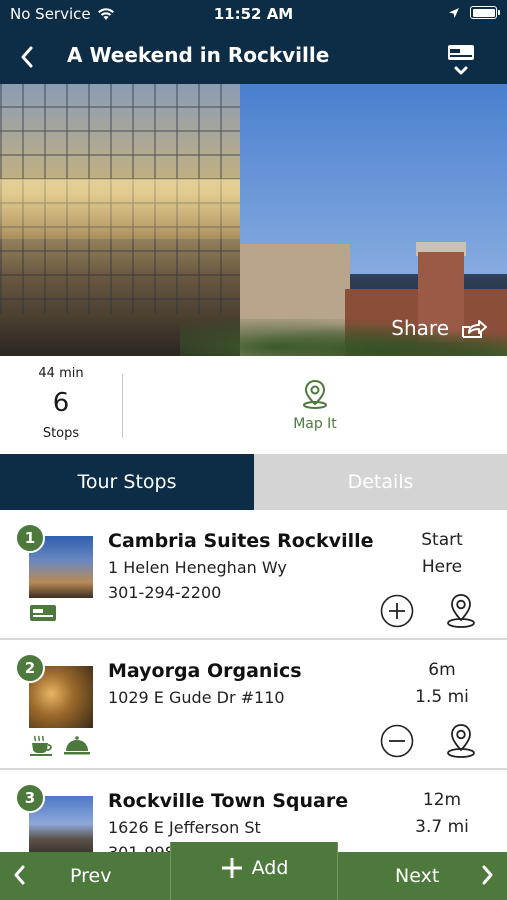  What do you see at coordinates (420, 328) in the screenshot?
I see `share-label: Share` at bounding box center [420, 328].